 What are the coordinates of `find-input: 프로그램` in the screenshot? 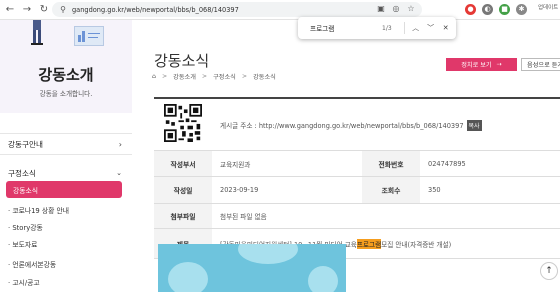 It's located at (345, 28).